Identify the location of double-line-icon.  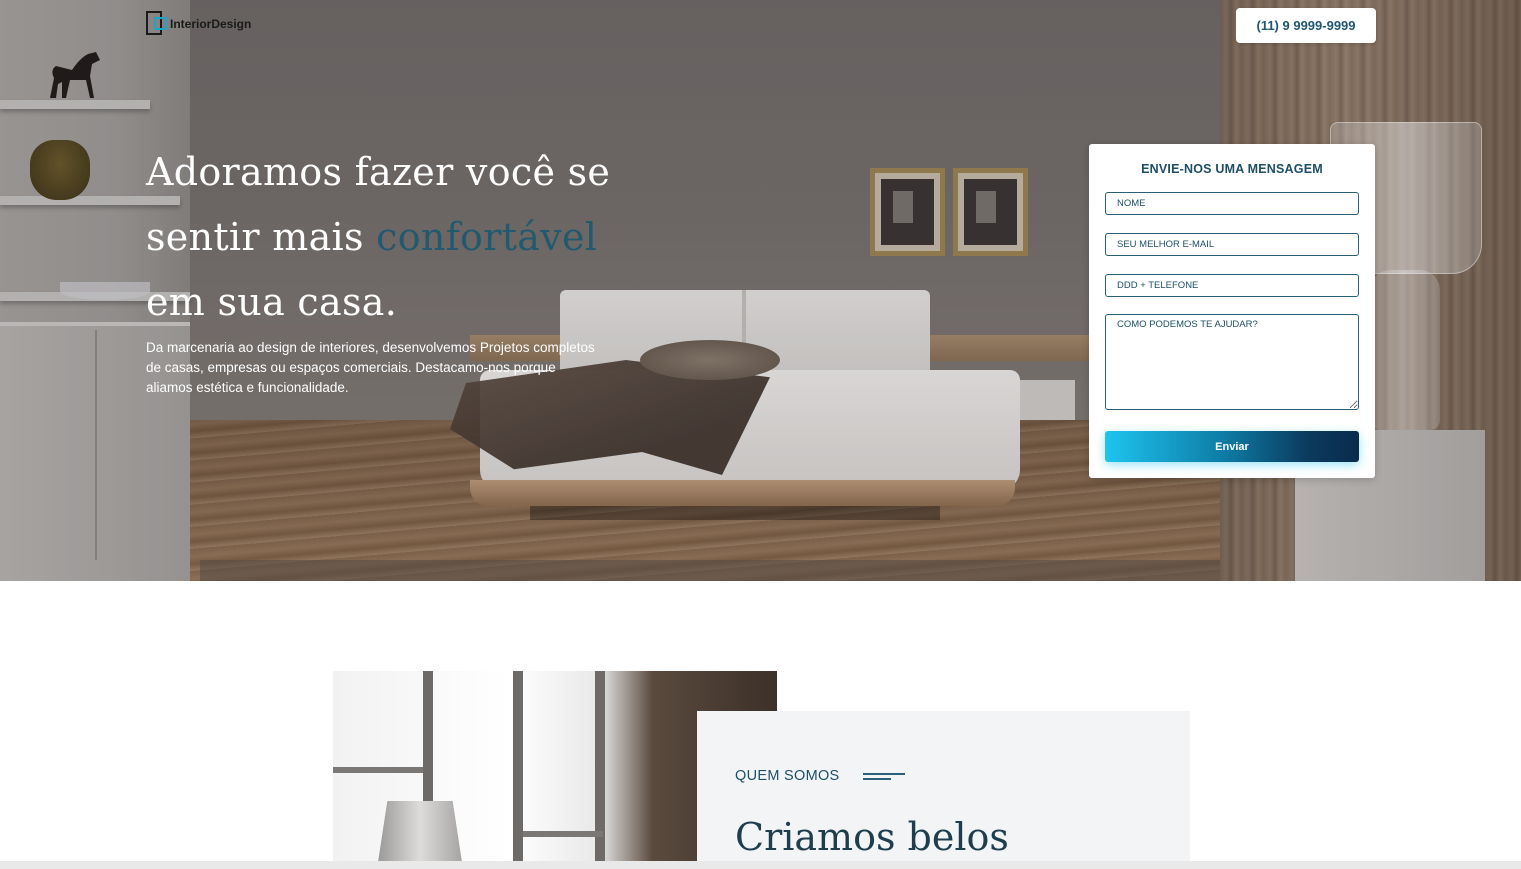
(884, 777).